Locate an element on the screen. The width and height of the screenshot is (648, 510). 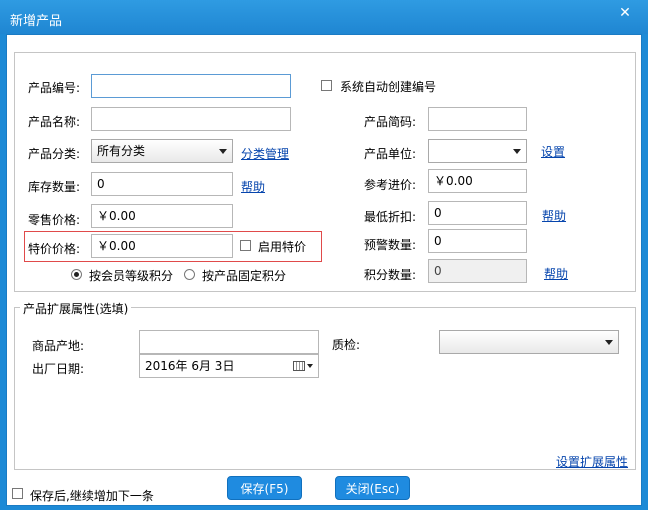
save-button: 保存(F5) is located at coordinates (264, 488).